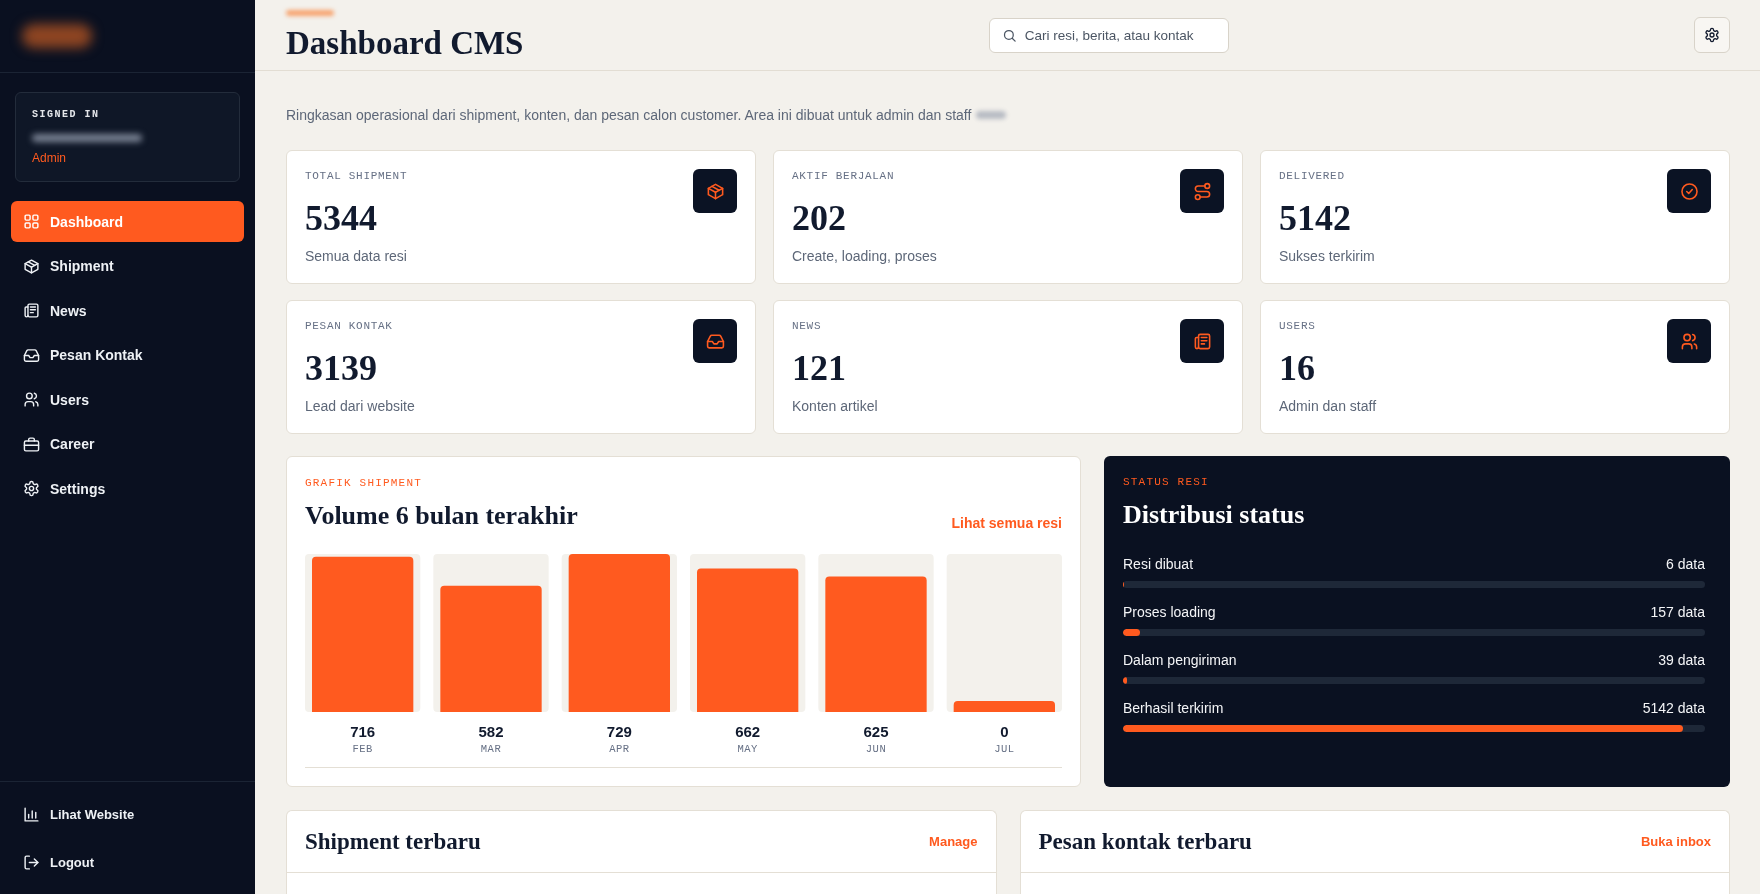 Image resolution: width=1760 pixels, height=894 pixels. What do you see at coordinates (619, 749) in the screenshot?
I see `month-label: APR` at bounding box center [619, 749].